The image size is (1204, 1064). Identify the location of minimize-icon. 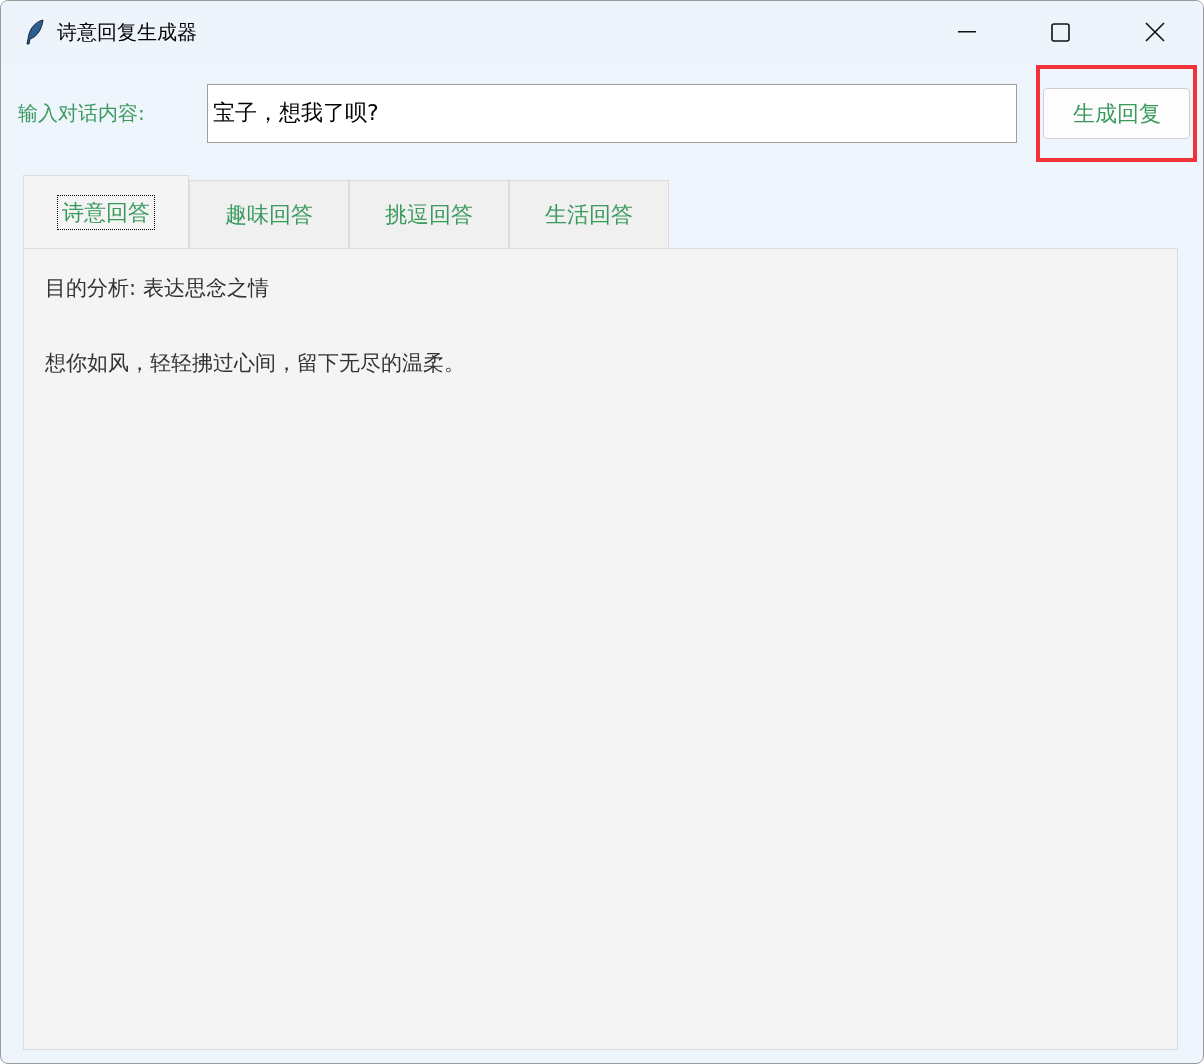
(967, 32).